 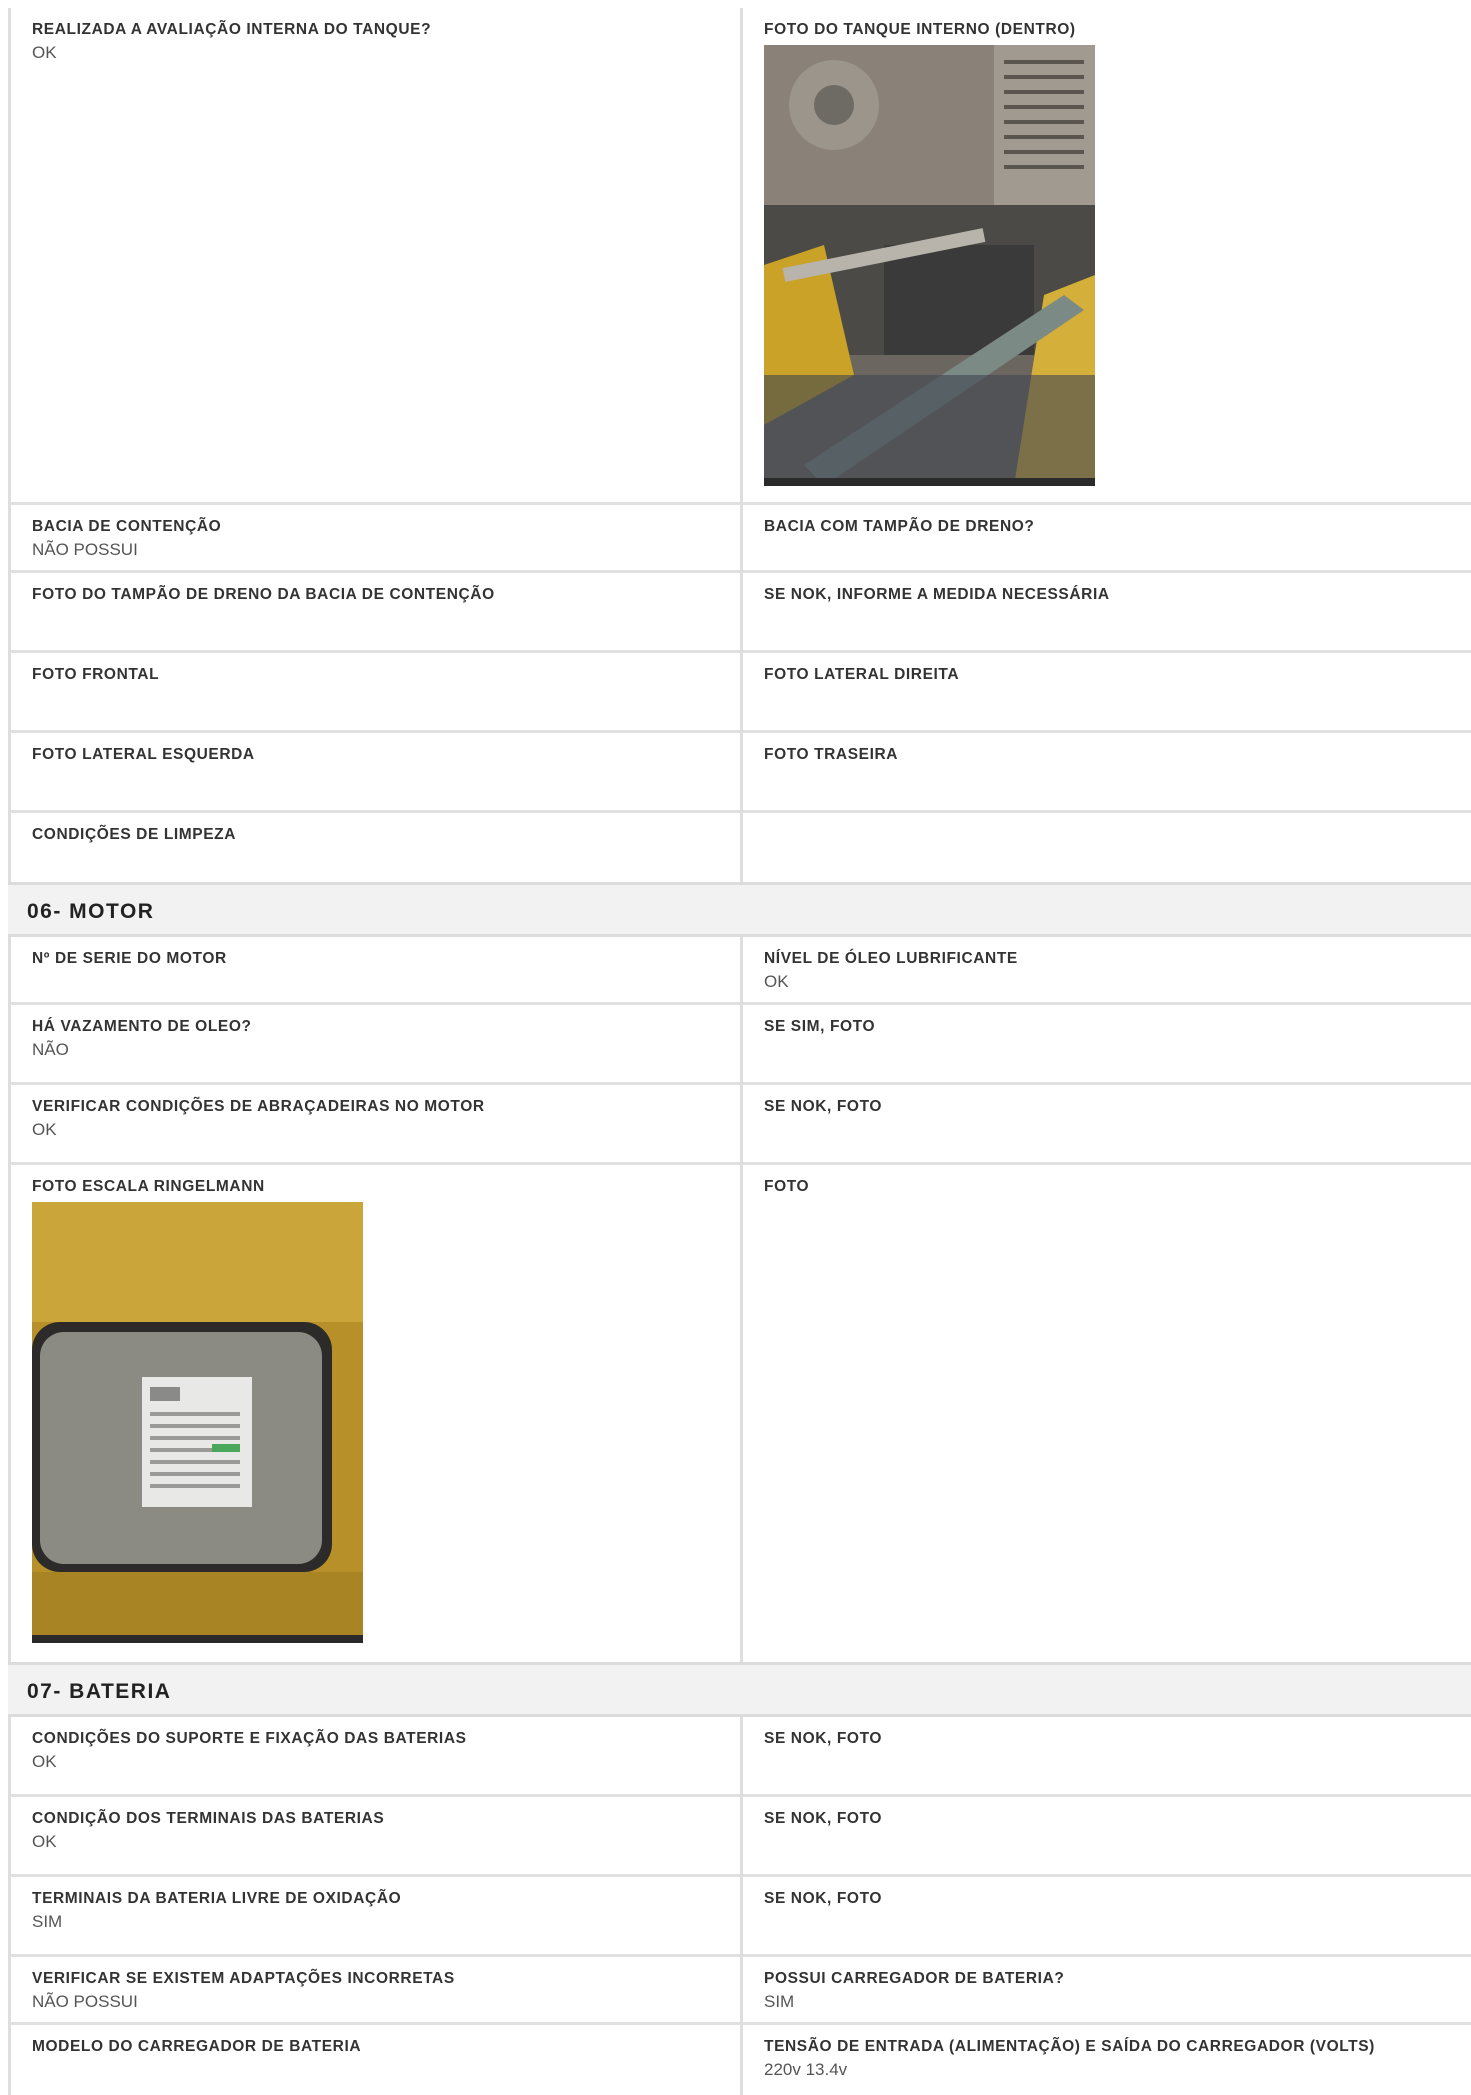 What do you see at coordinates (1107, 847) in the screenshot?
I see `field-cell` at bounding box center [1107, 847].